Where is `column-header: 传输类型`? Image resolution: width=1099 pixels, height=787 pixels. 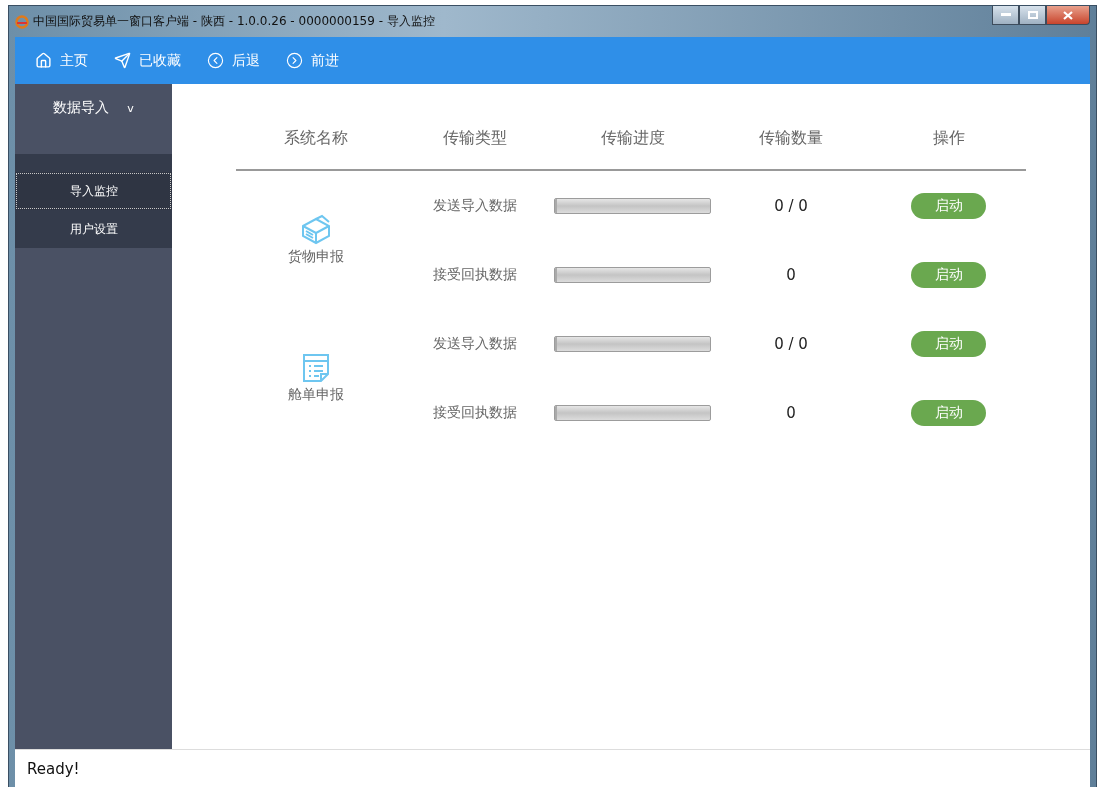
column-header: 传输类型 is located at coordinates (474, 139).